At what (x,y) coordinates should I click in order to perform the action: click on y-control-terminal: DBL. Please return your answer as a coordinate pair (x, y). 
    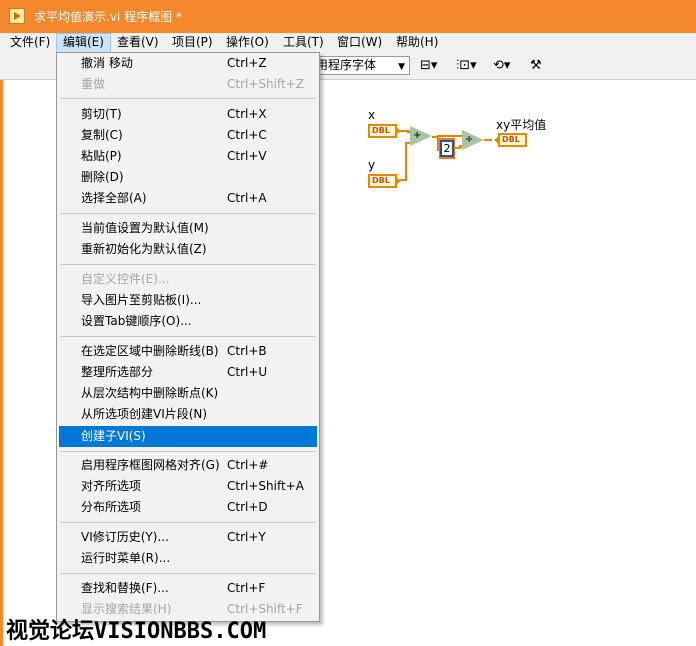
    Looking at the image, I should click on (384, 181).